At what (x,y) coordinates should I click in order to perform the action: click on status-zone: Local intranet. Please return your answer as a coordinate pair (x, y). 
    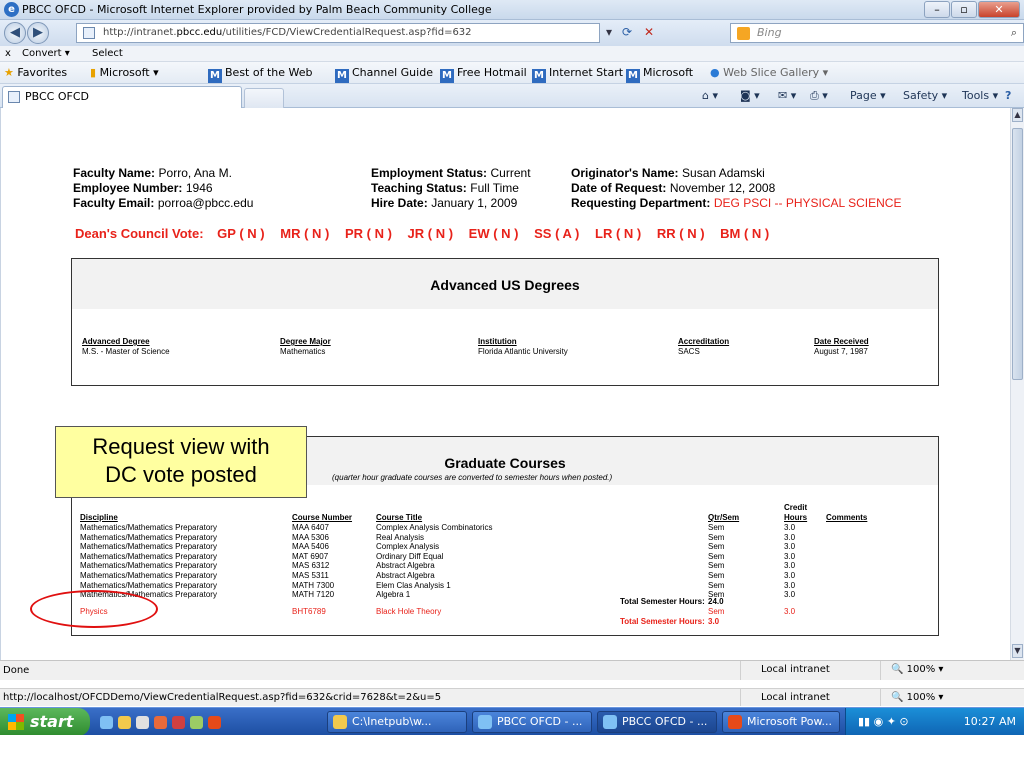
    Looking at the image, I should click on (795, 670).